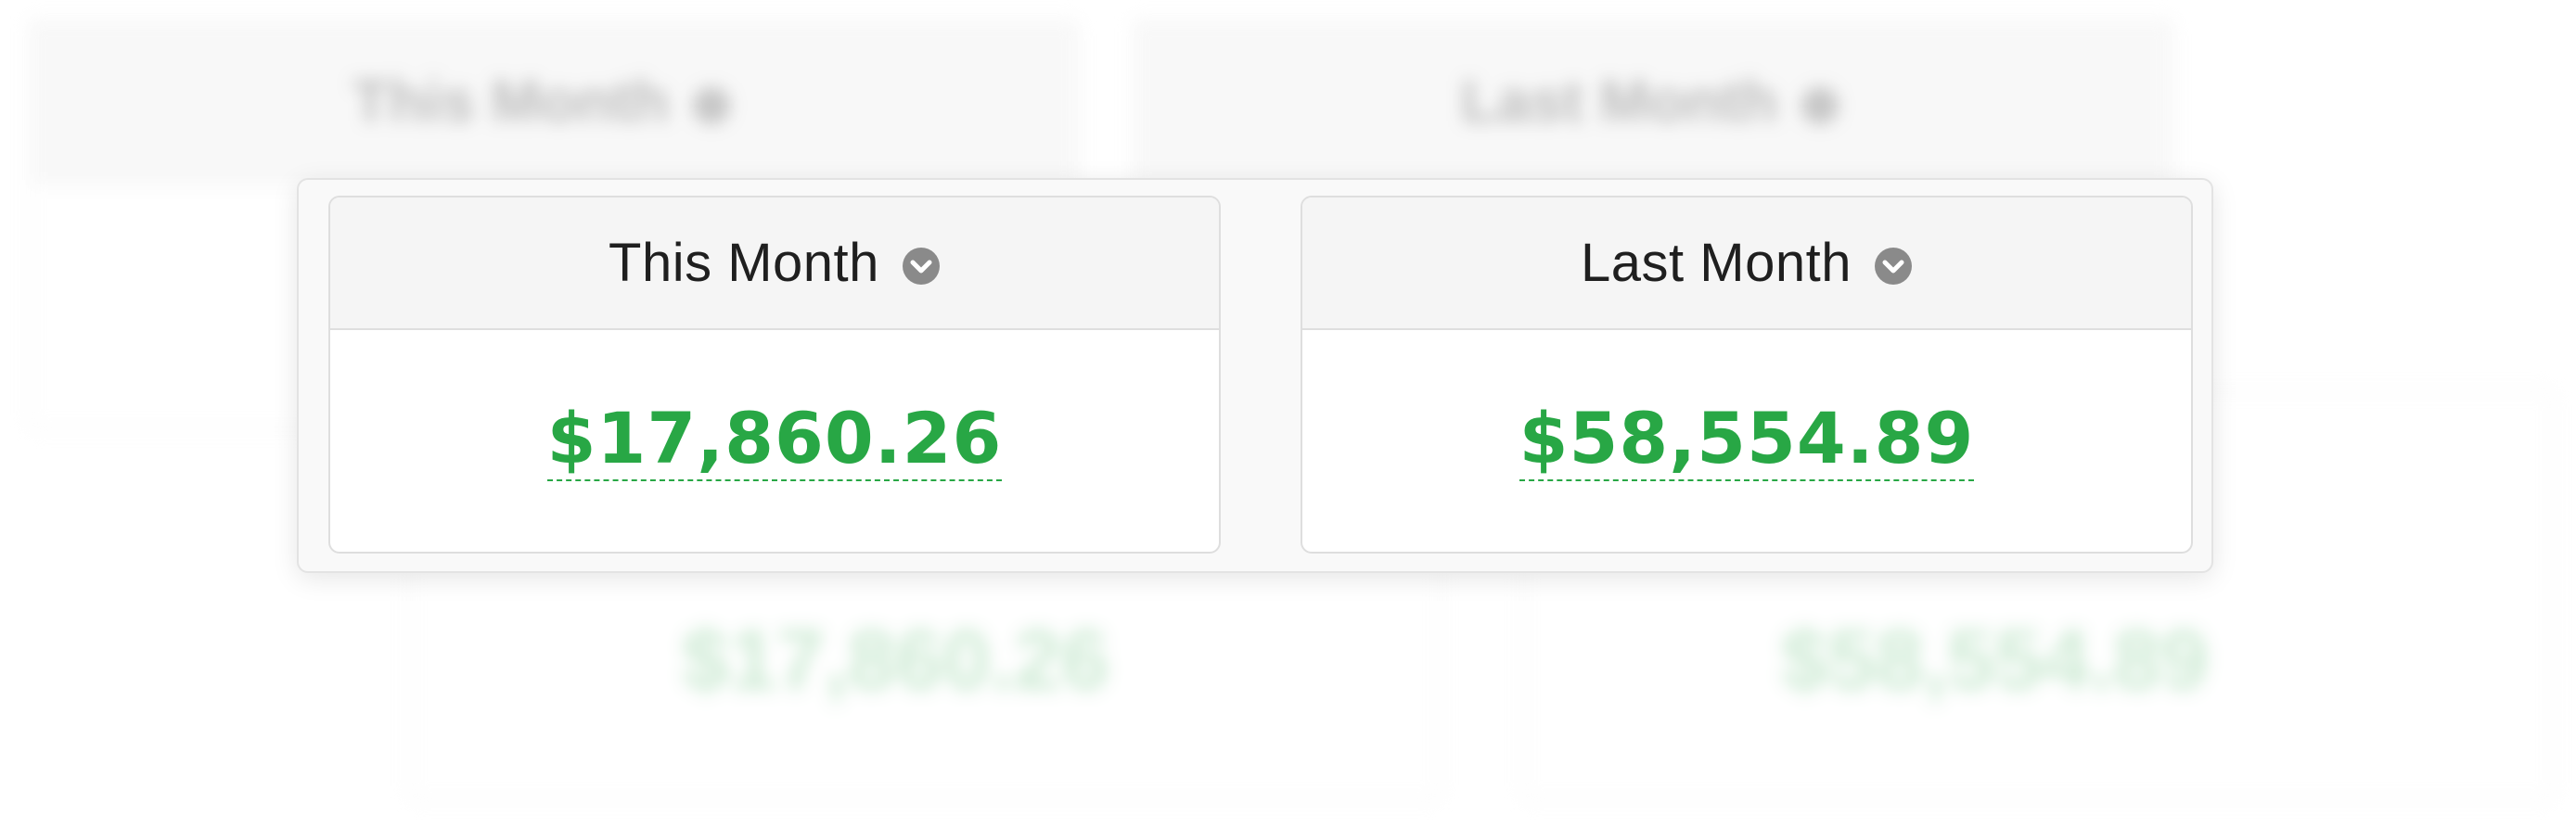  I want to click on bg-amount-this-month: $17,860.26, so click(895, 660).